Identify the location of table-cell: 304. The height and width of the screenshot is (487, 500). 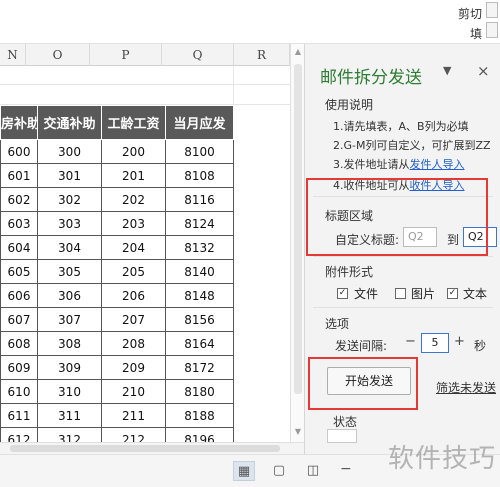
(69, 247).